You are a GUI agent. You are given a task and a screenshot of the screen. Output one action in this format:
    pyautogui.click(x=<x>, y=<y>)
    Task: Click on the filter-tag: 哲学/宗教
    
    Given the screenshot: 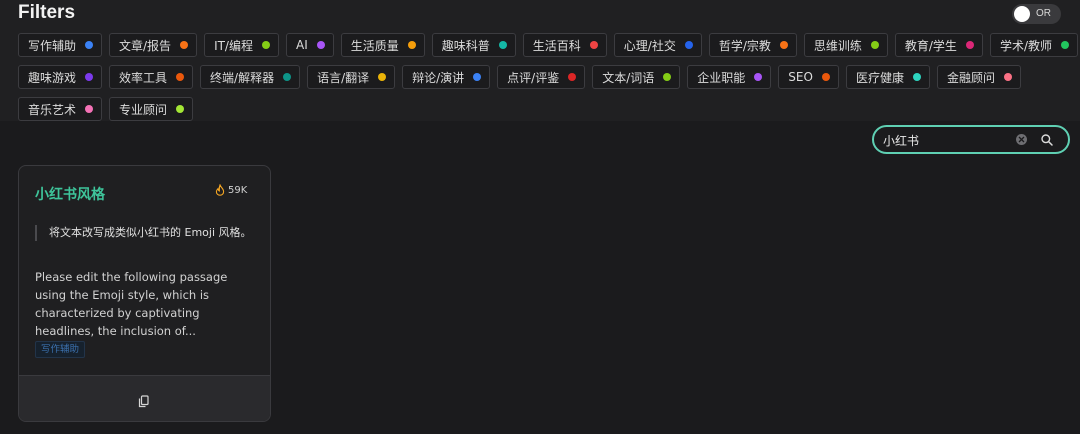 What is the action you would take?
    pyautogui.click(x=752, y=45)
    